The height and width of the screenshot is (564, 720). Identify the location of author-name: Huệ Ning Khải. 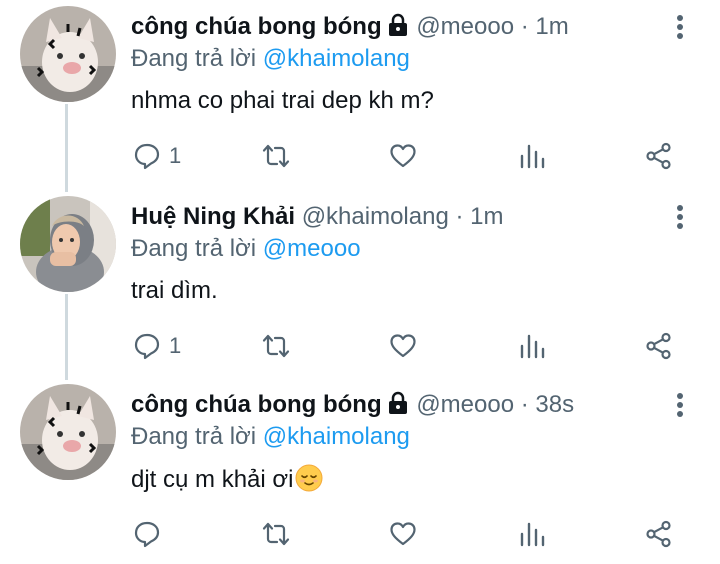
(213, 216).